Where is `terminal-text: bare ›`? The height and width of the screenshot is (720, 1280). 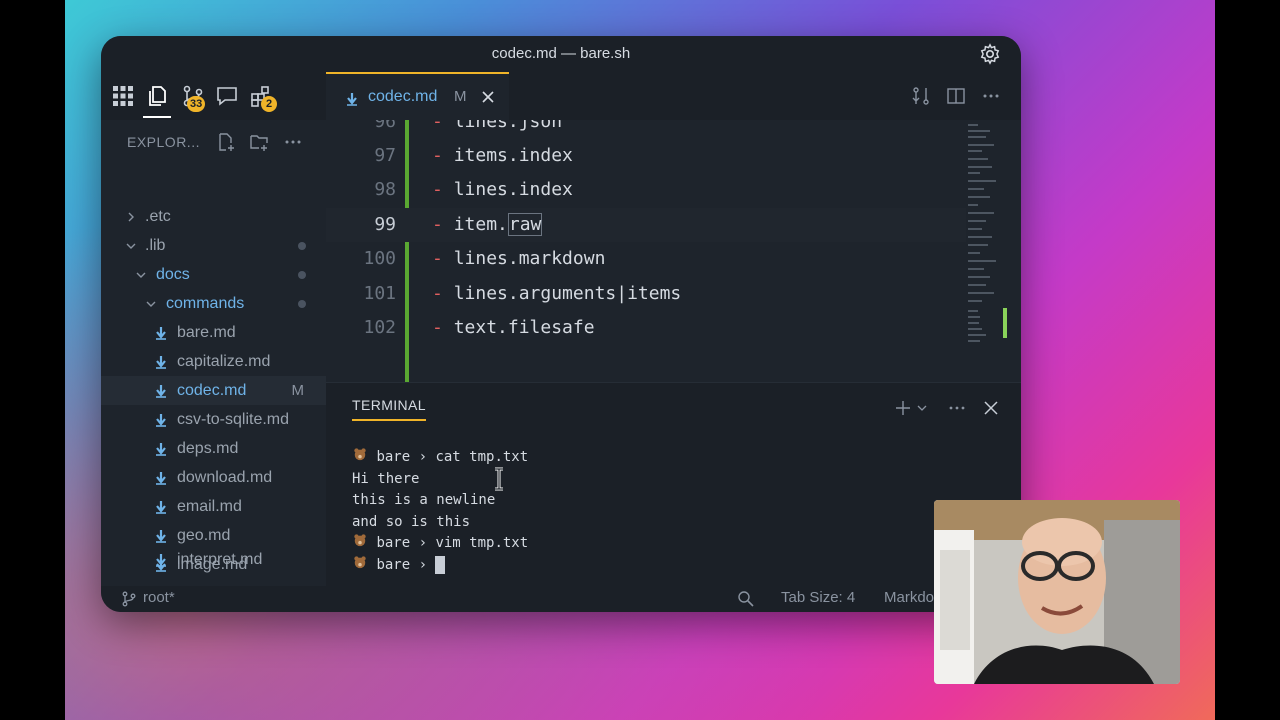 terminal-text: bare › is located at coordinates (406, 564).